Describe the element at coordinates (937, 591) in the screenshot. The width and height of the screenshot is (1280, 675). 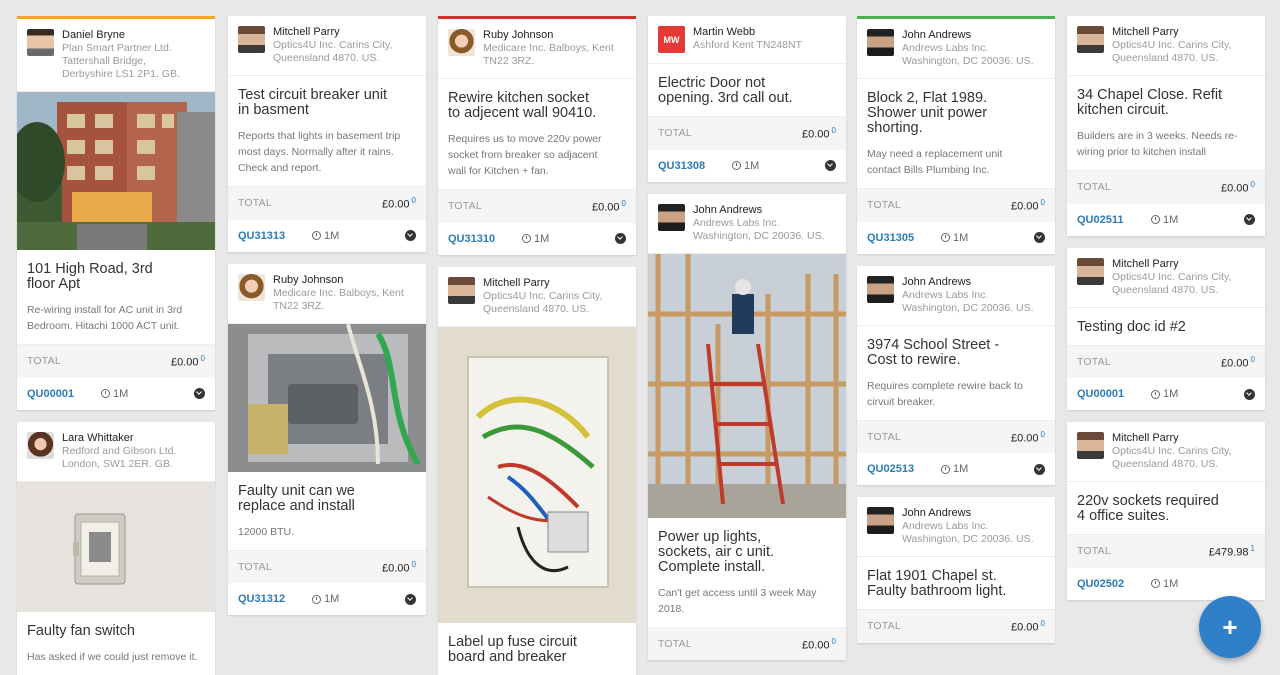
I see `job-title-line: Faulty bathroom light.` at that location.